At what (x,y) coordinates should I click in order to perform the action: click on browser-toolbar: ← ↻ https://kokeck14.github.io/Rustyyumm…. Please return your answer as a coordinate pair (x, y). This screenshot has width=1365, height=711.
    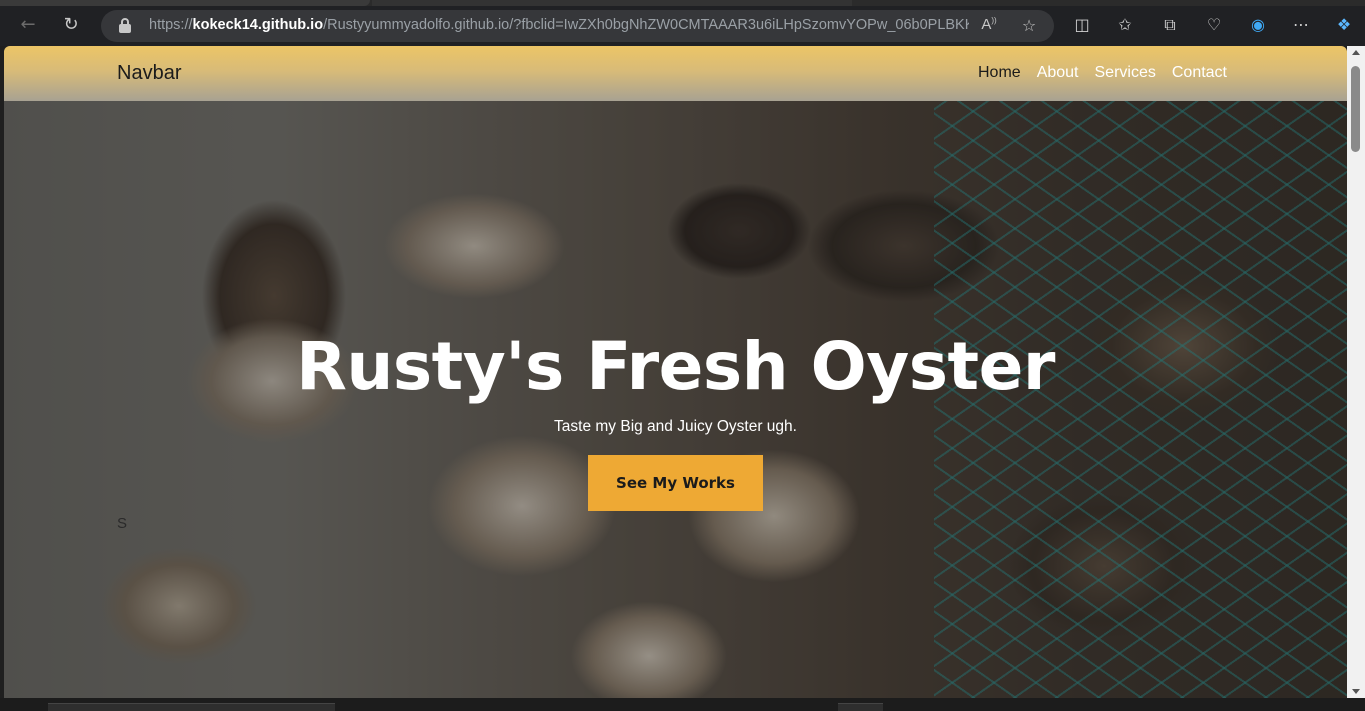
    Looking at the image, I should click on (682, 23).